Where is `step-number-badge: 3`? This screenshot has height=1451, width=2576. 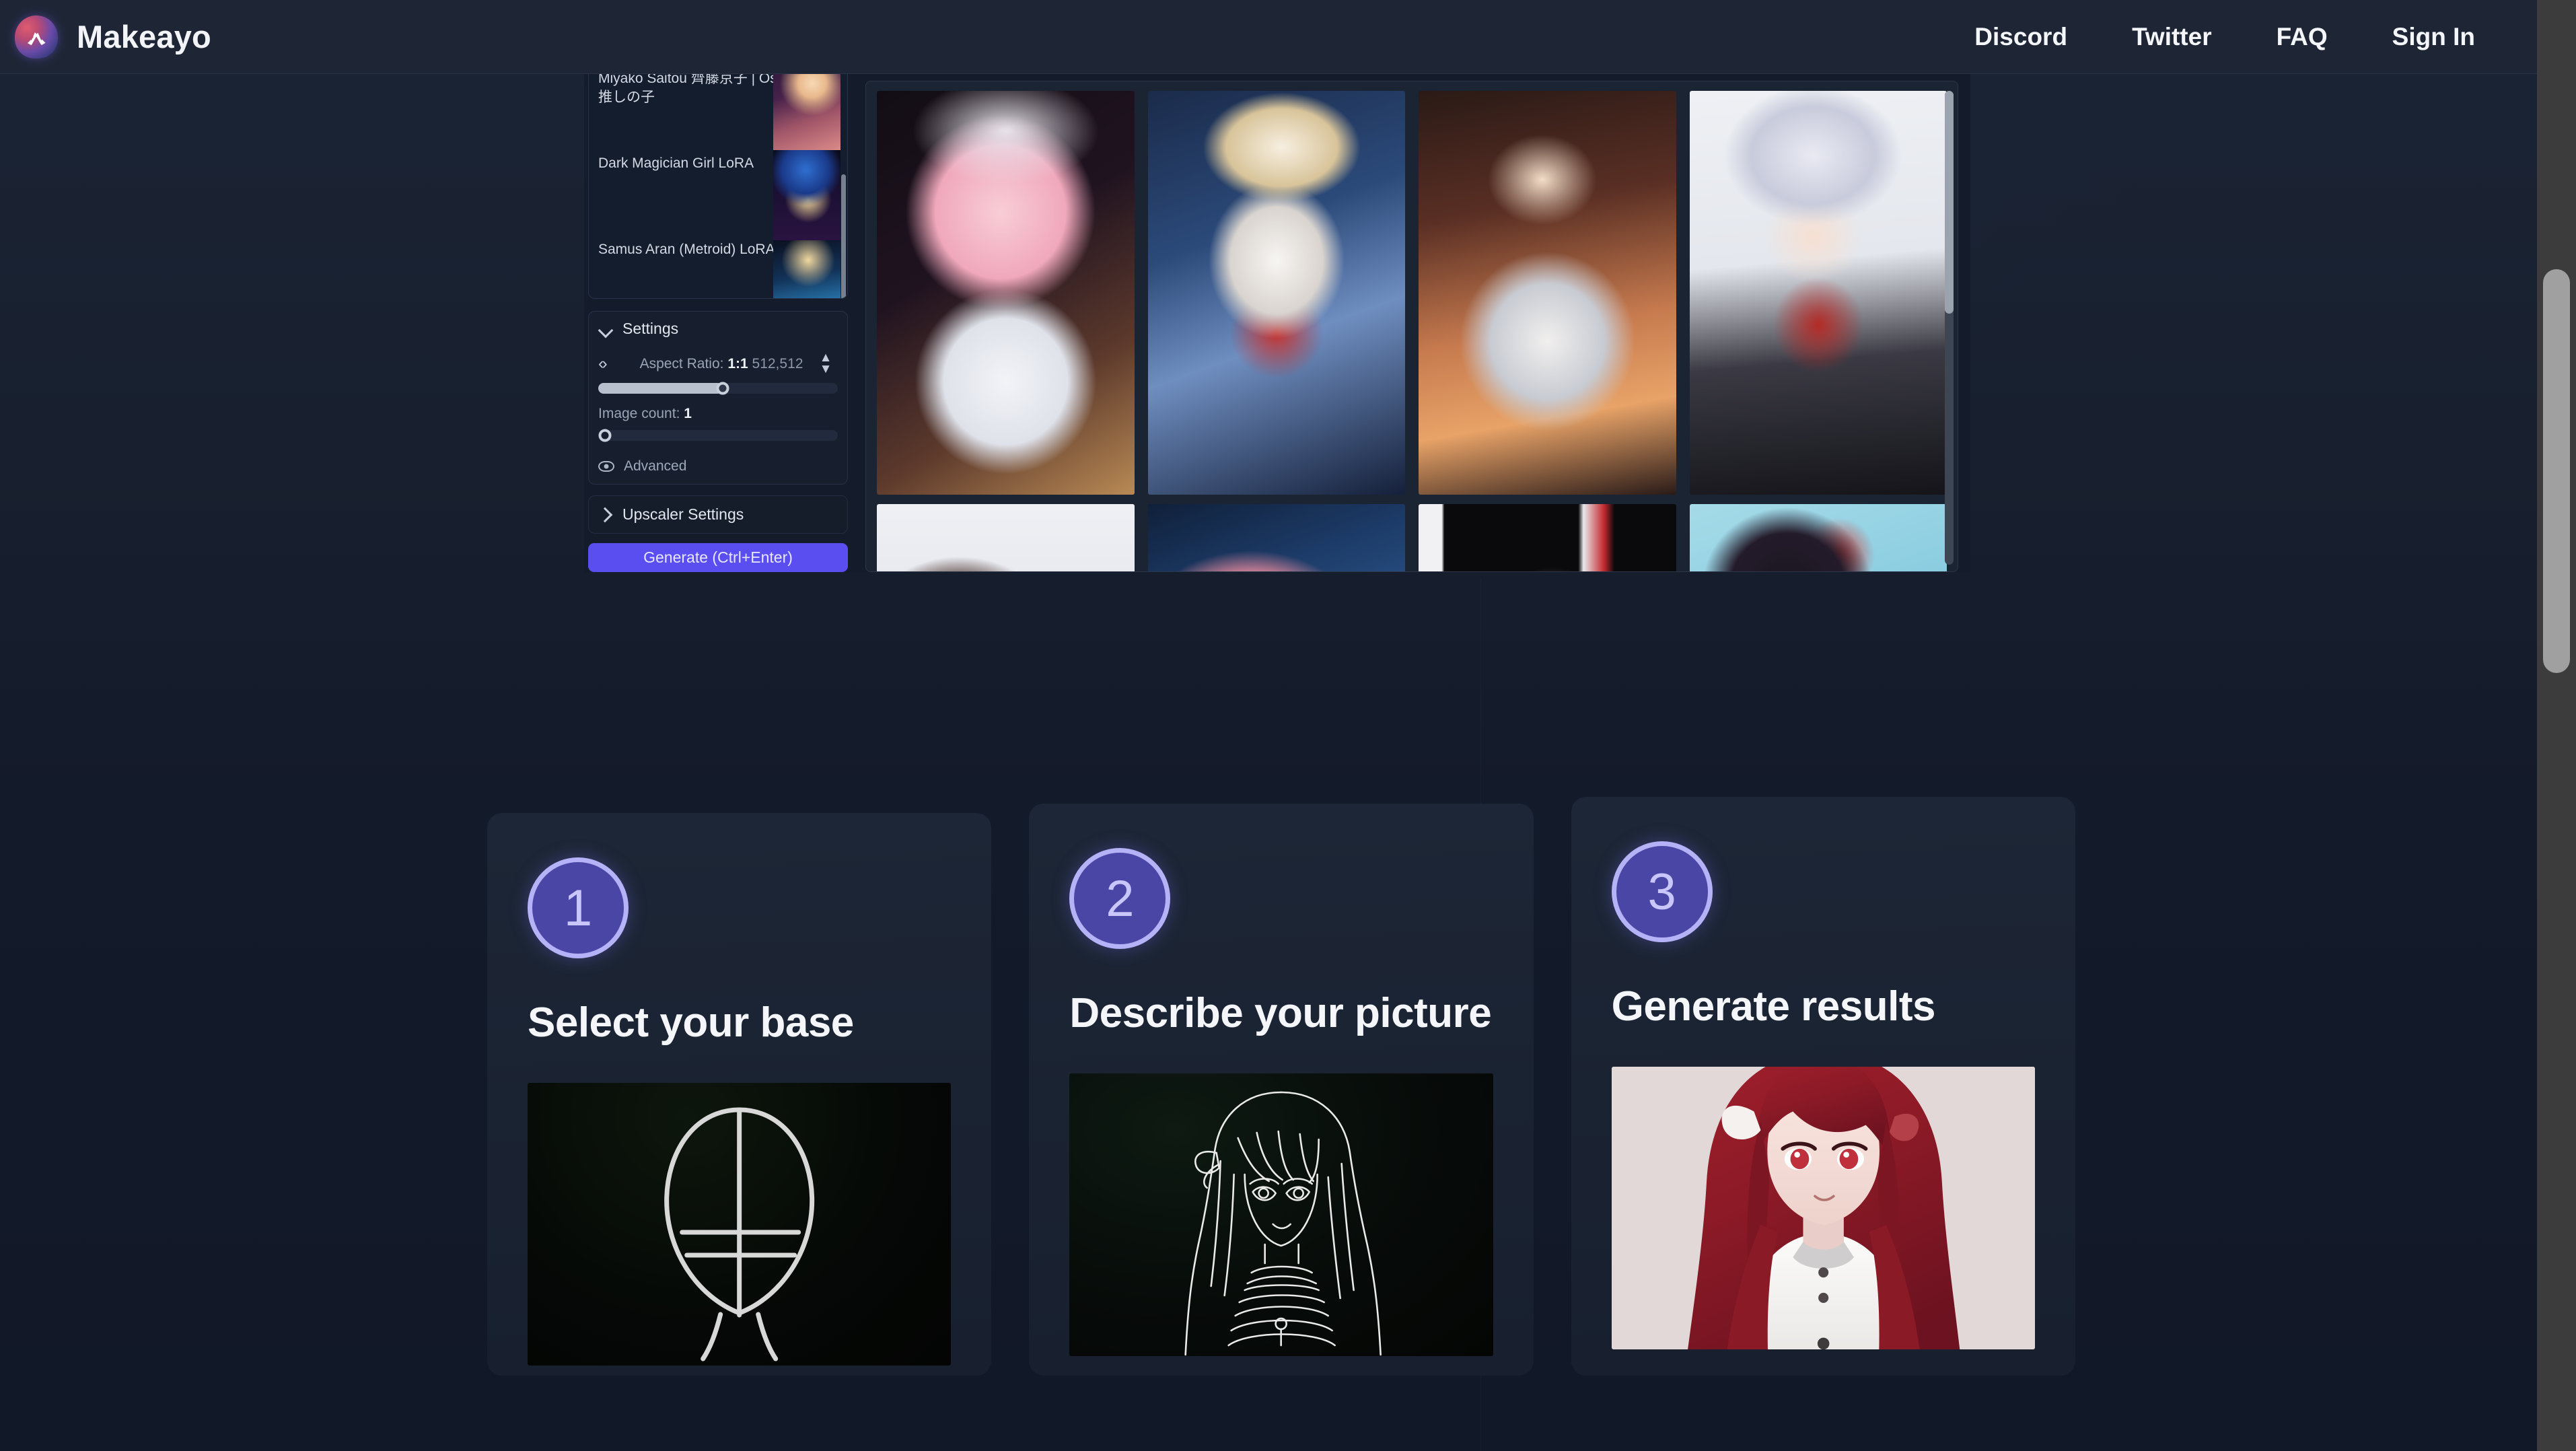 step-number-badge: 3 is located at coordinates (1662, 891).